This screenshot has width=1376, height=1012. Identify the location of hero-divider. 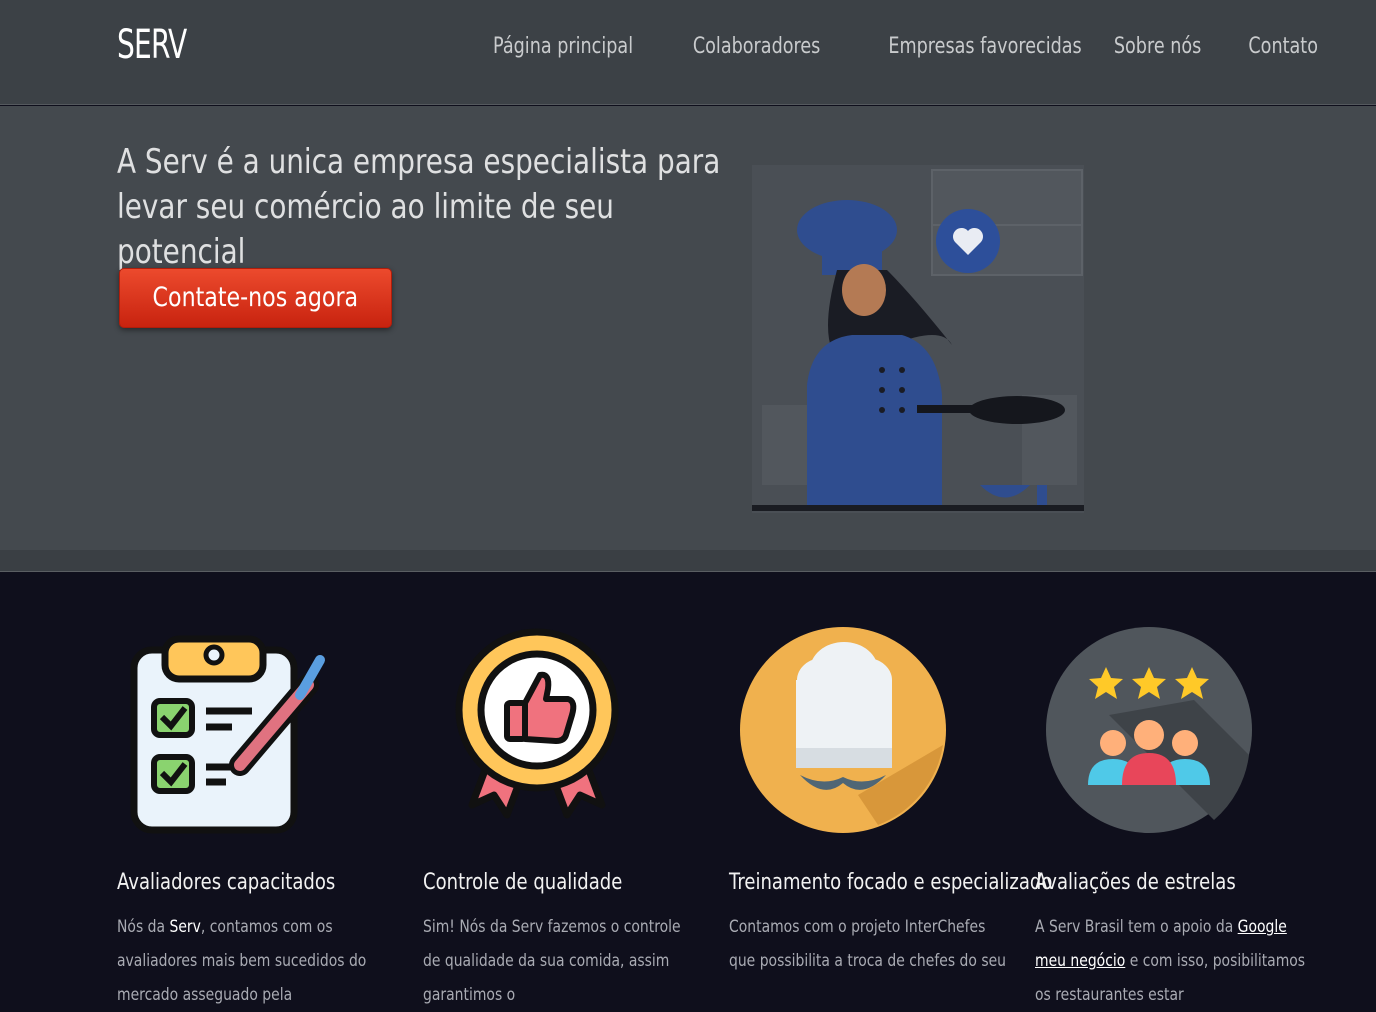
(688, 561).